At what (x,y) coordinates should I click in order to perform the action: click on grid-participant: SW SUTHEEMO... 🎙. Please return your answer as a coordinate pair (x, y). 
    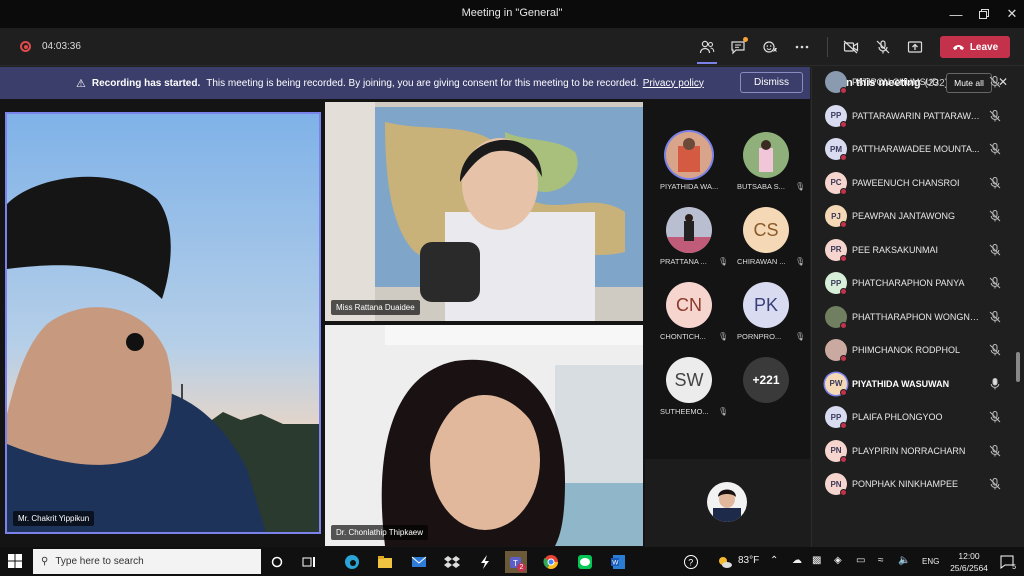
    Looking at the image, I should click on (687, 391).